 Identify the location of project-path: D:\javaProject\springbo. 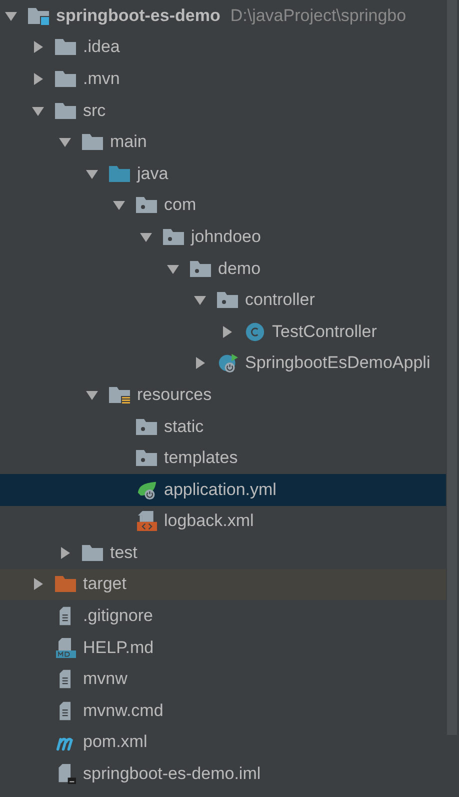
(318, 16).